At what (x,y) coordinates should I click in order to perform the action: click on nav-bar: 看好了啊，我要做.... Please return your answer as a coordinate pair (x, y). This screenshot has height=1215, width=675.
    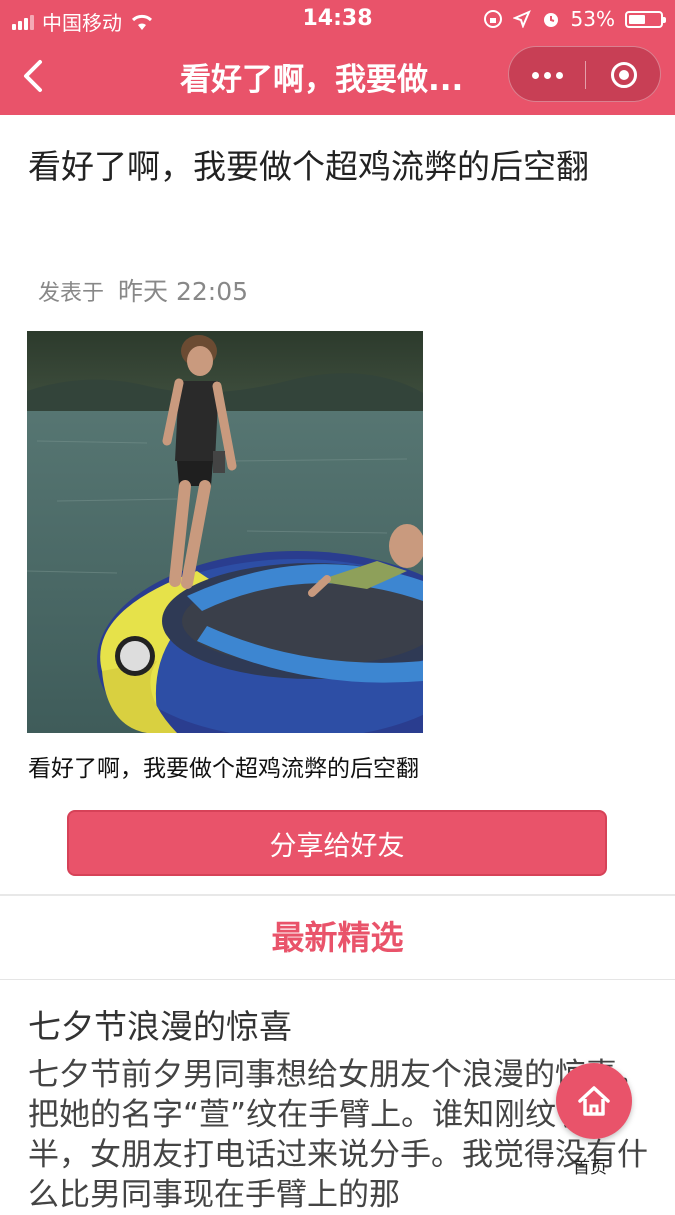
    Looking at the image, I should click on (337, 76).